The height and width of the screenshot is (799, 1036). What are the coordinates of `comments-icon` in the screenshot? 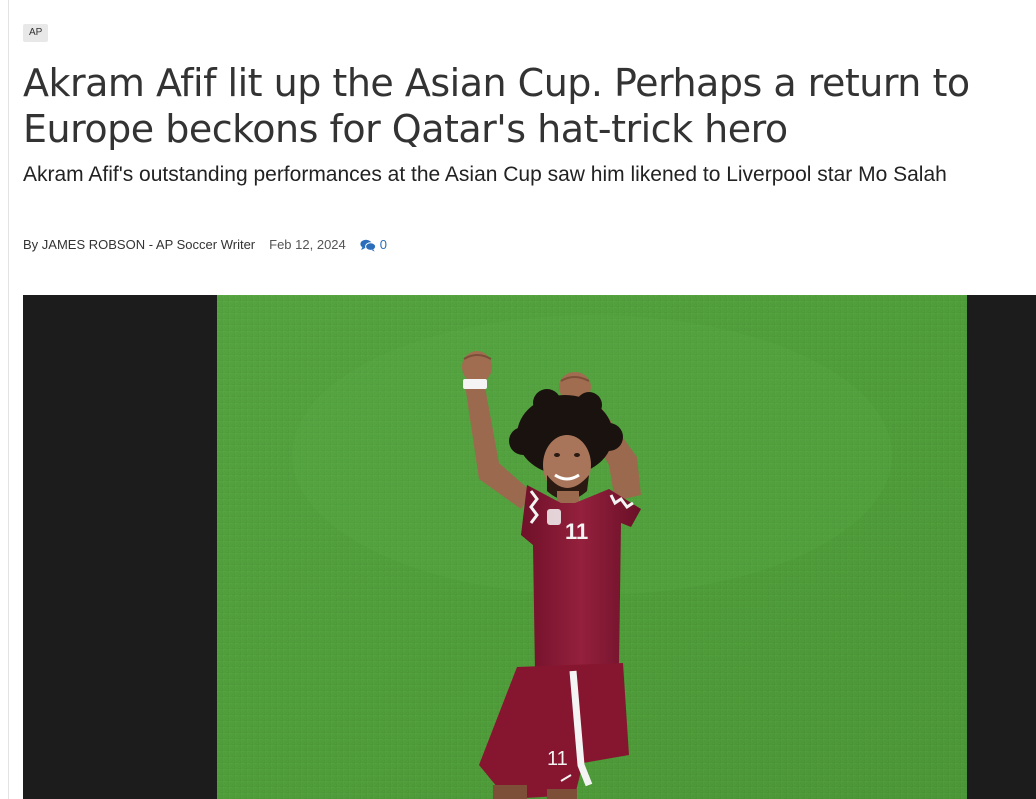 It's located at (368, 245).